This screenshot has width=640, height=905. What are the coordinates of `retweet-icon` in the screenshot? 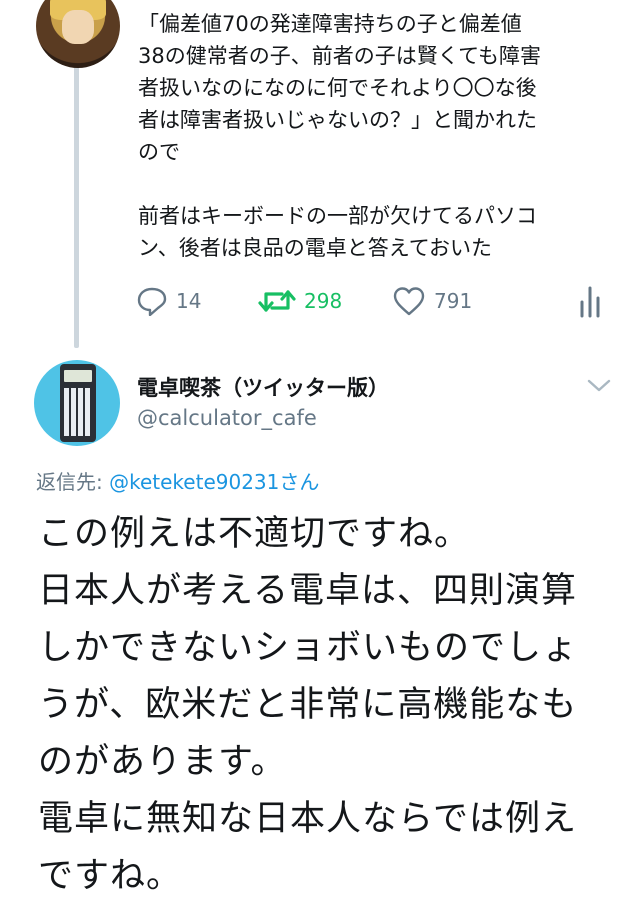 It's located at (277, 301).